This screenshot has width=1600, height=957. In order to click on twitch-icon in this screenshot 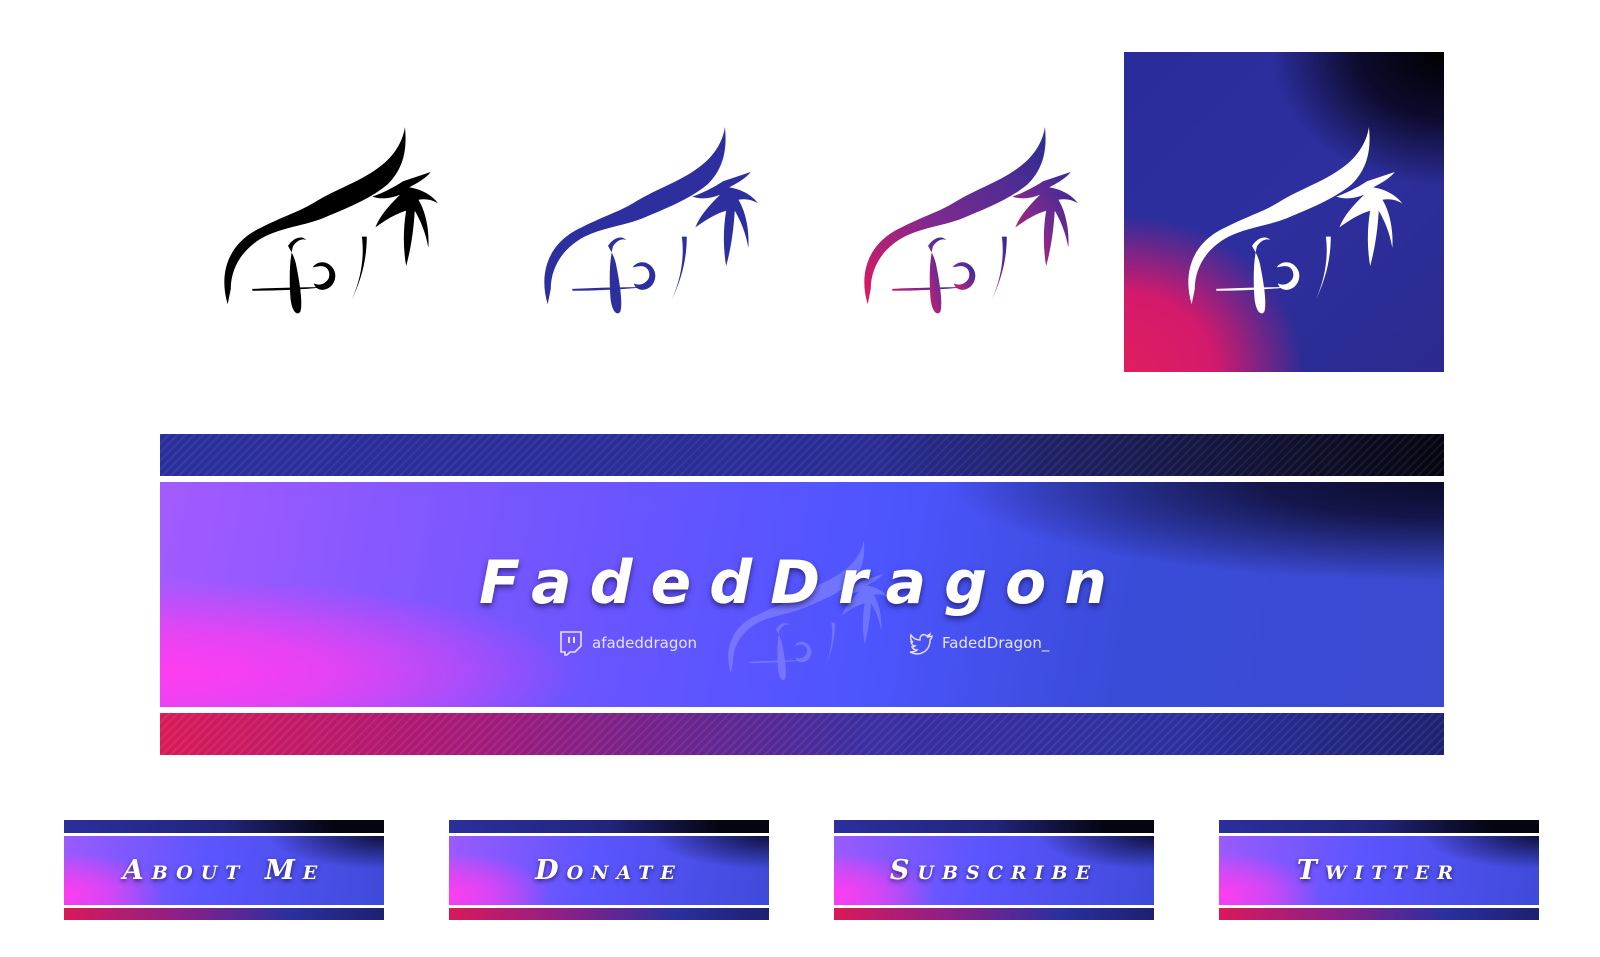, I will do `click(571, 643)`.